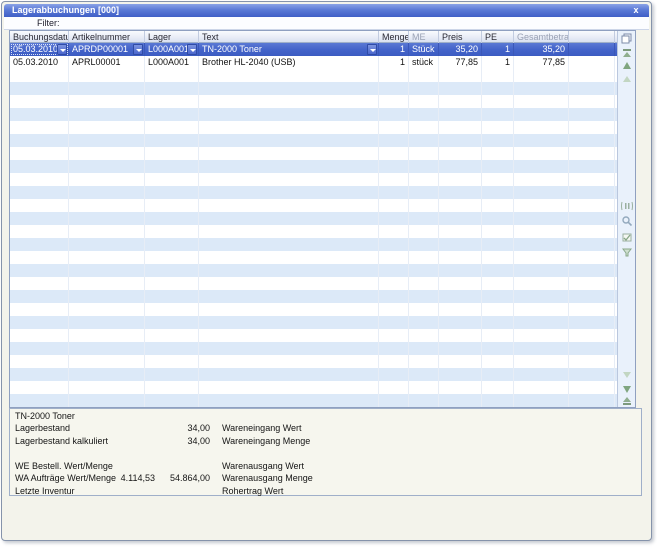 The width and height of the screenshot is (657, 548). I want to click on dropdown-button, so click(62, 49).